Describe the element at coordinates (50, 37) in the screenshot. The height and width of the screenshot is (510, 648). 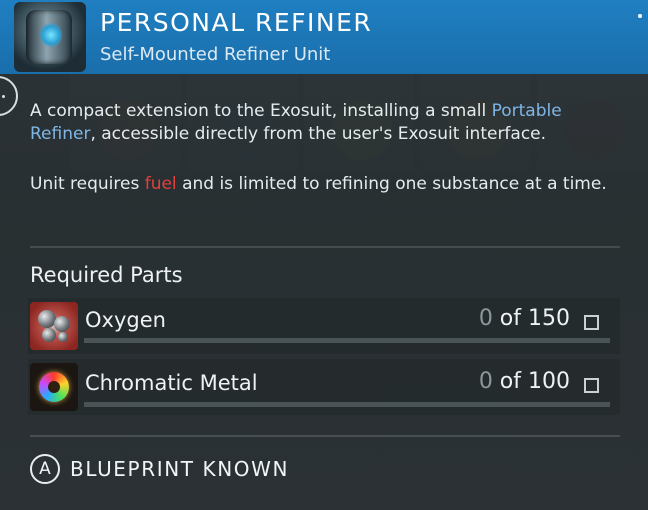
I see `portable-refiner-icon` at that location.